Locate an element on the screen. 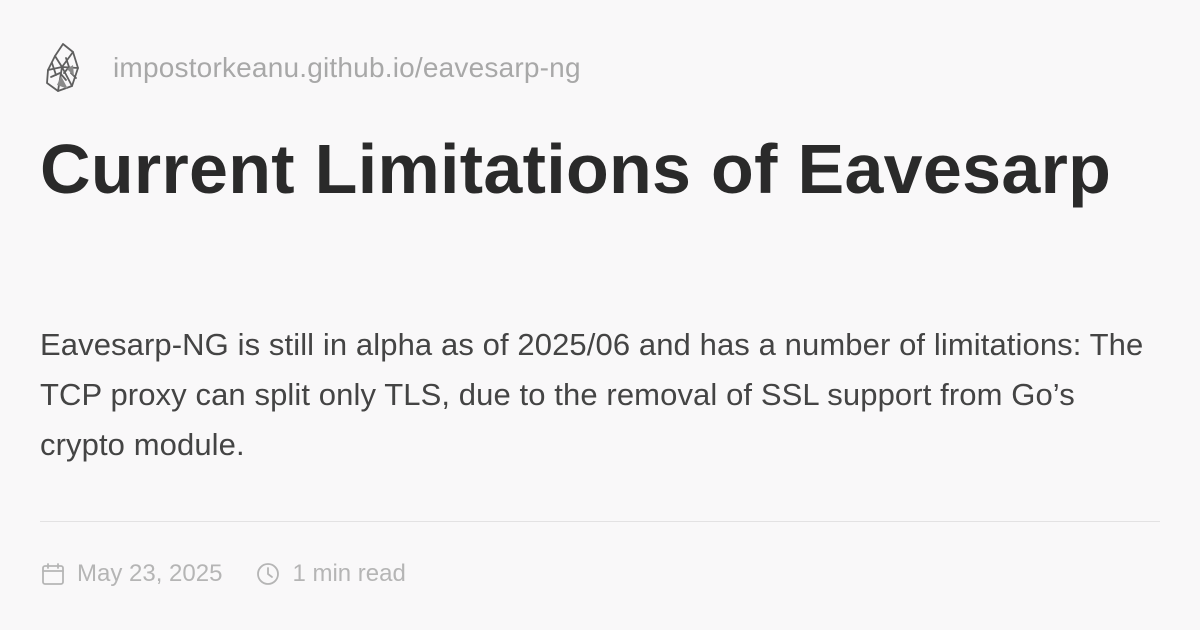  read-time-text: 1 min read is located at coordinates (349, 573).